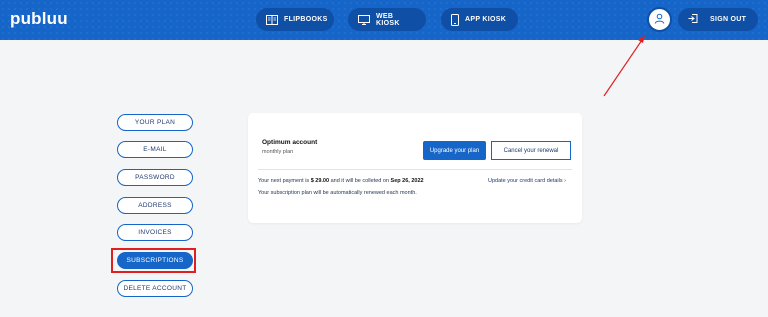 This screenshot has height=317, width=768. I want to click on payment-prefix: Your next payment is, so click(284, 181).